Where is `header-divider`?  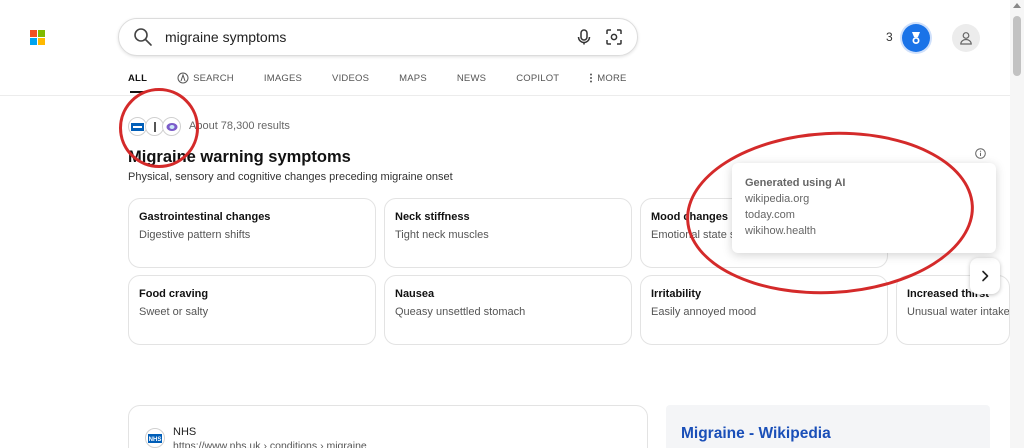 header-divider is located at coordinates (505, 95).